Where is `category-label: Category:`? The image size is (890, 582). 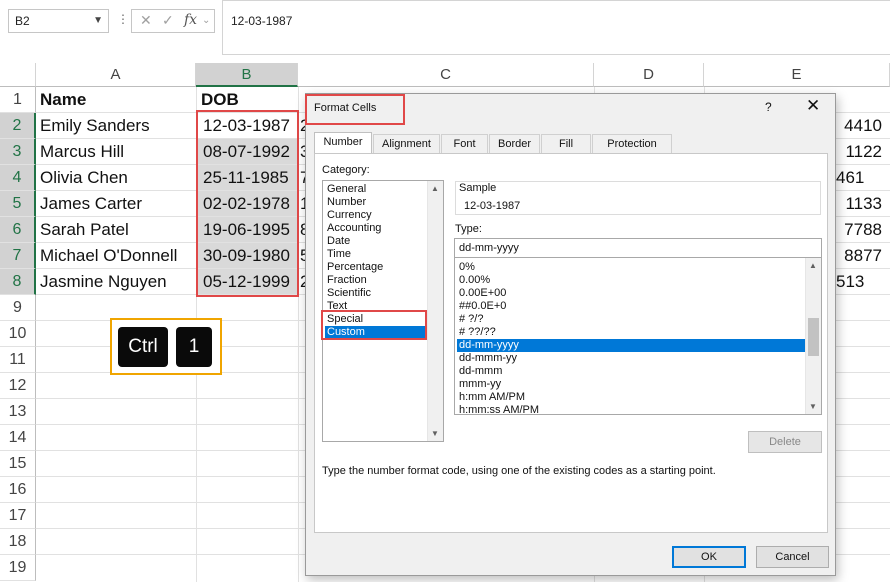
category-label: Category: is located at coordinates (346, 170).